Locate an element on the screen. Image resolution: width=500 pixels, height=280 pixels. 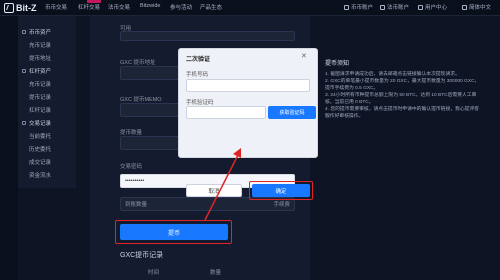
sidebar-item-margin-assets: 杠杆资产 is located at coordinates (36, 71).